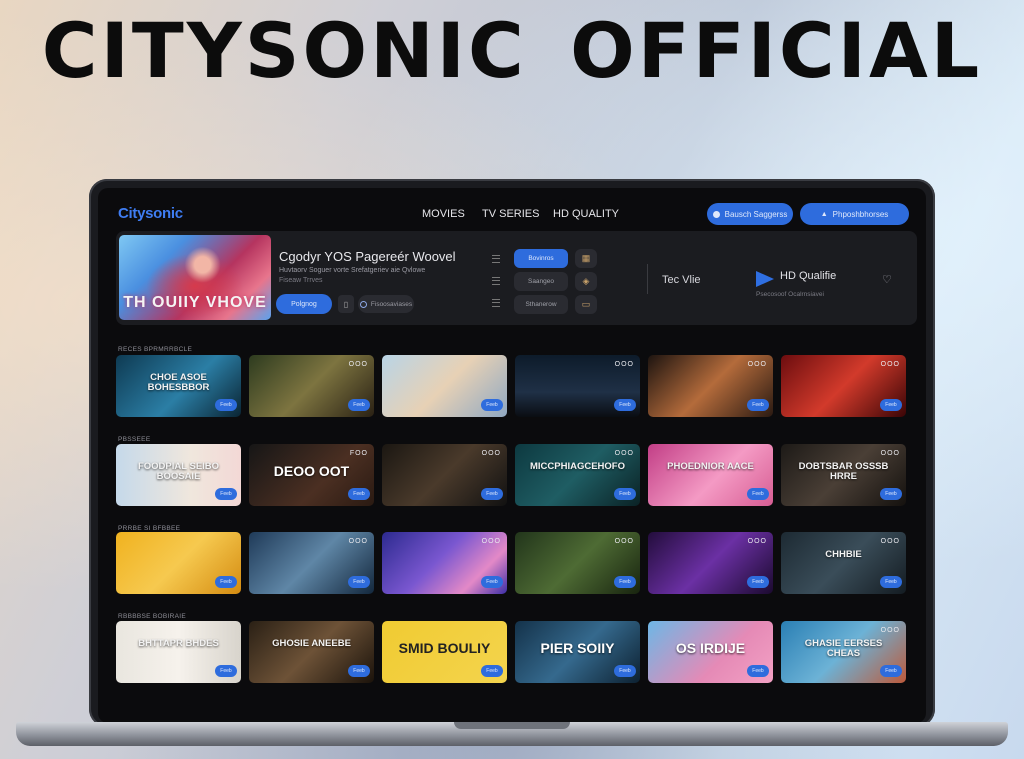 This screenshot has height=759, width=1024. What do you see at coordinates (304, 304) in the screenshot?
I see `play-button: Polgnog` at bounding box center [304, 304].